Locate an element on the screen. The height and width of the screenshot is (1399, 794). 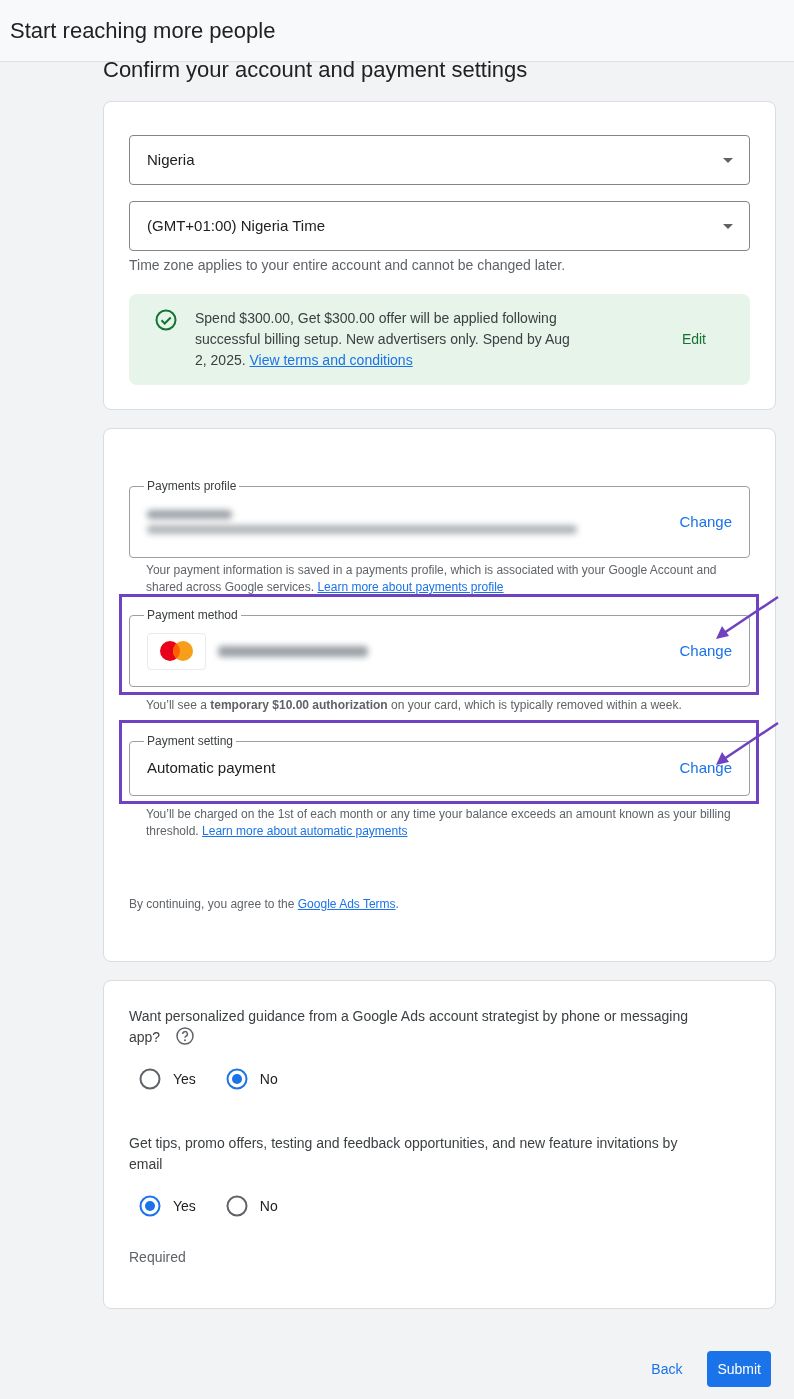
dropdown-field: Nigeria is located at coordinates (439, 160).